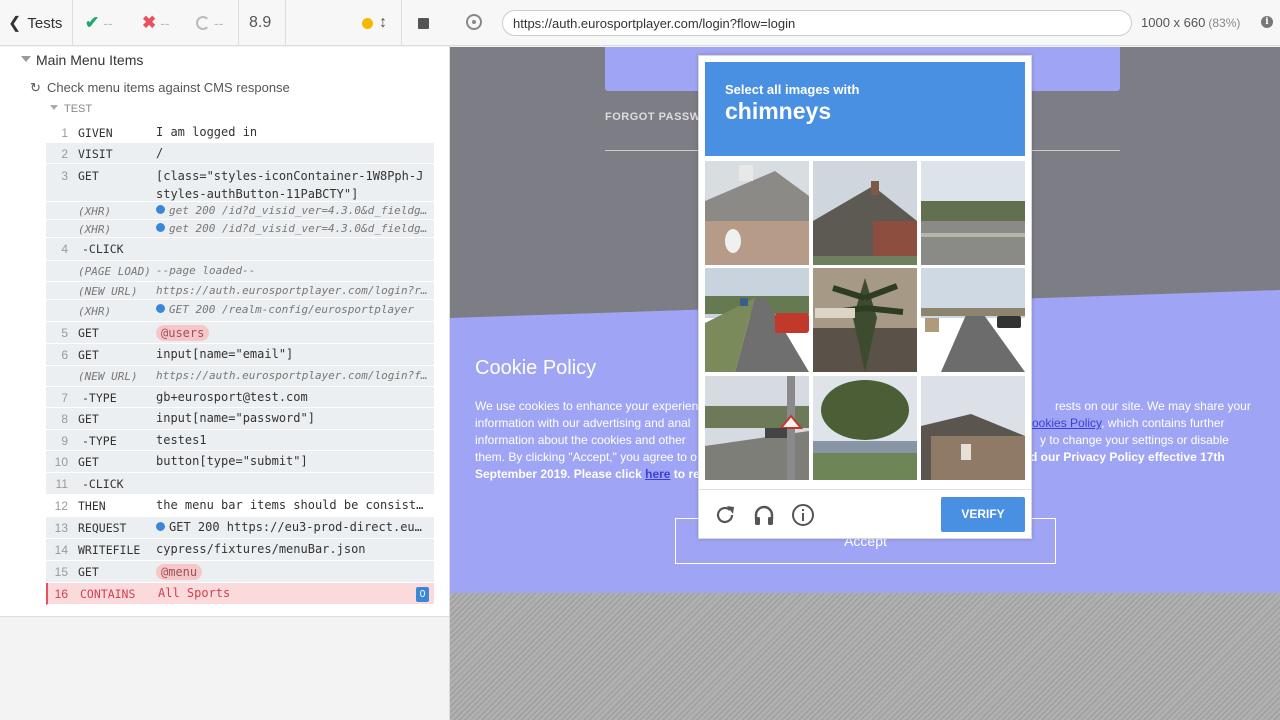 The height and width of the screenshot is (720, 1280). I want to click on running-spinner-icon: ↻, so click(35, 87).